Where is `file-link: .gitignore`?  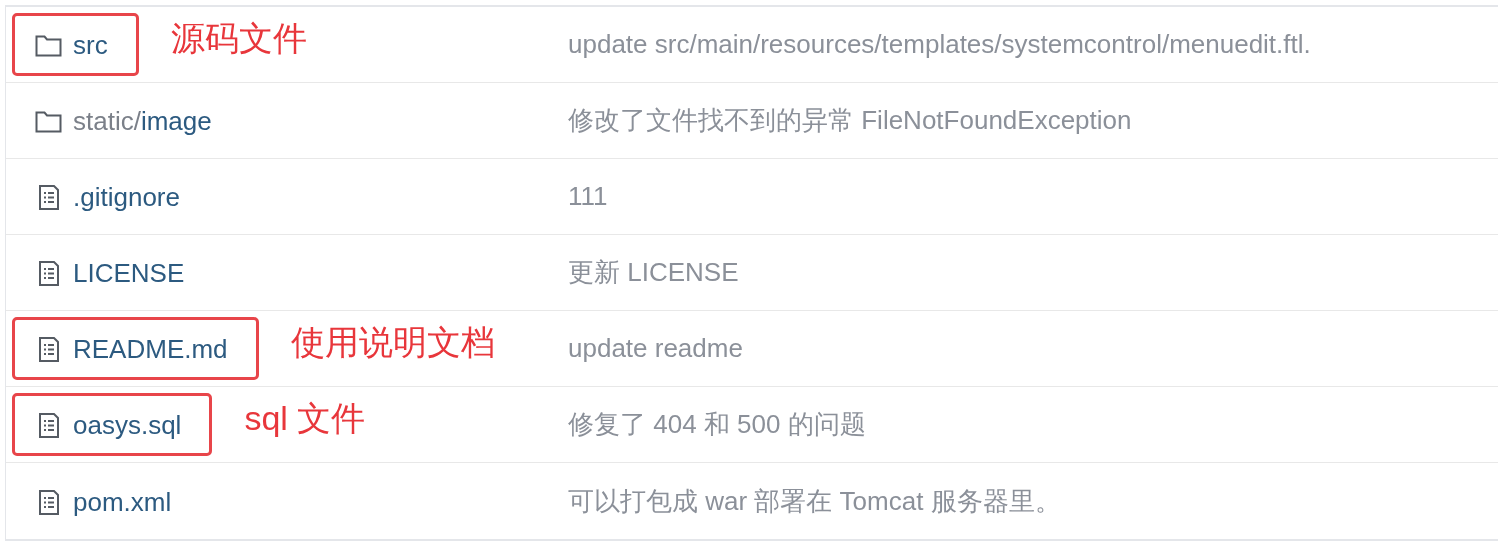
file-link: .gitignore is located at coordinates (126, 197).